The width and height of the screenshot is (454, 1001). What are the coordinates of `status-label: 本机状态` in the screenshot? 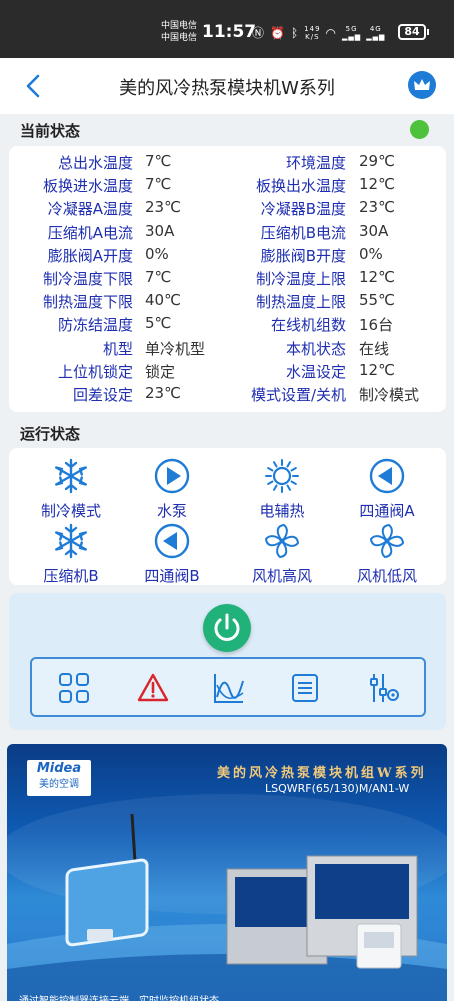 It's located at (315, 348).